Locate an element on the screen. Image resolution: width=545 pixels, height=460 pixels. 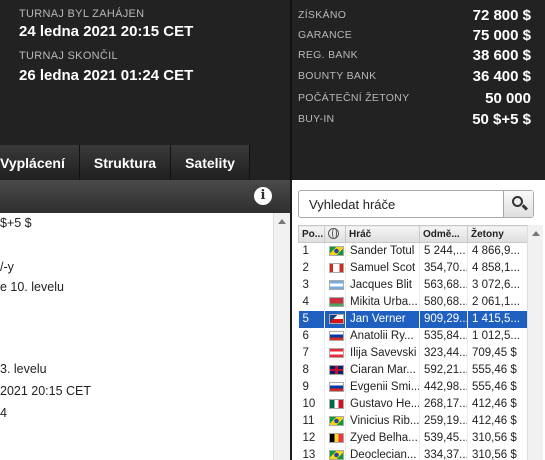
player-row: 13 Deoclecian... 334,37... 310,56 $ is located at coordinates (413, 453).